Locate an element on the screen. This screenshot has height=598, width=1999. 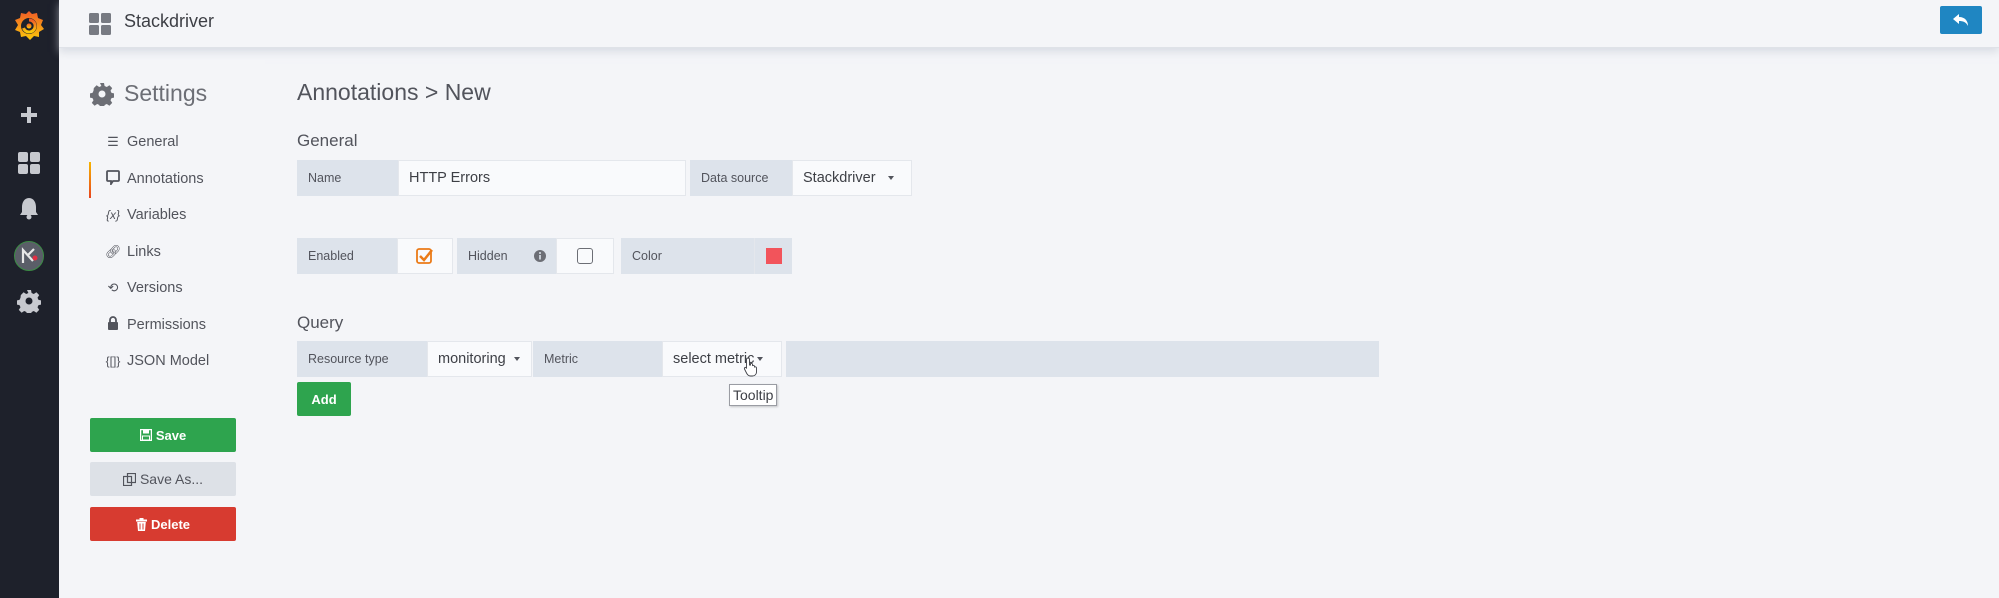
general-heading: General is located at coordinates (327, 140).